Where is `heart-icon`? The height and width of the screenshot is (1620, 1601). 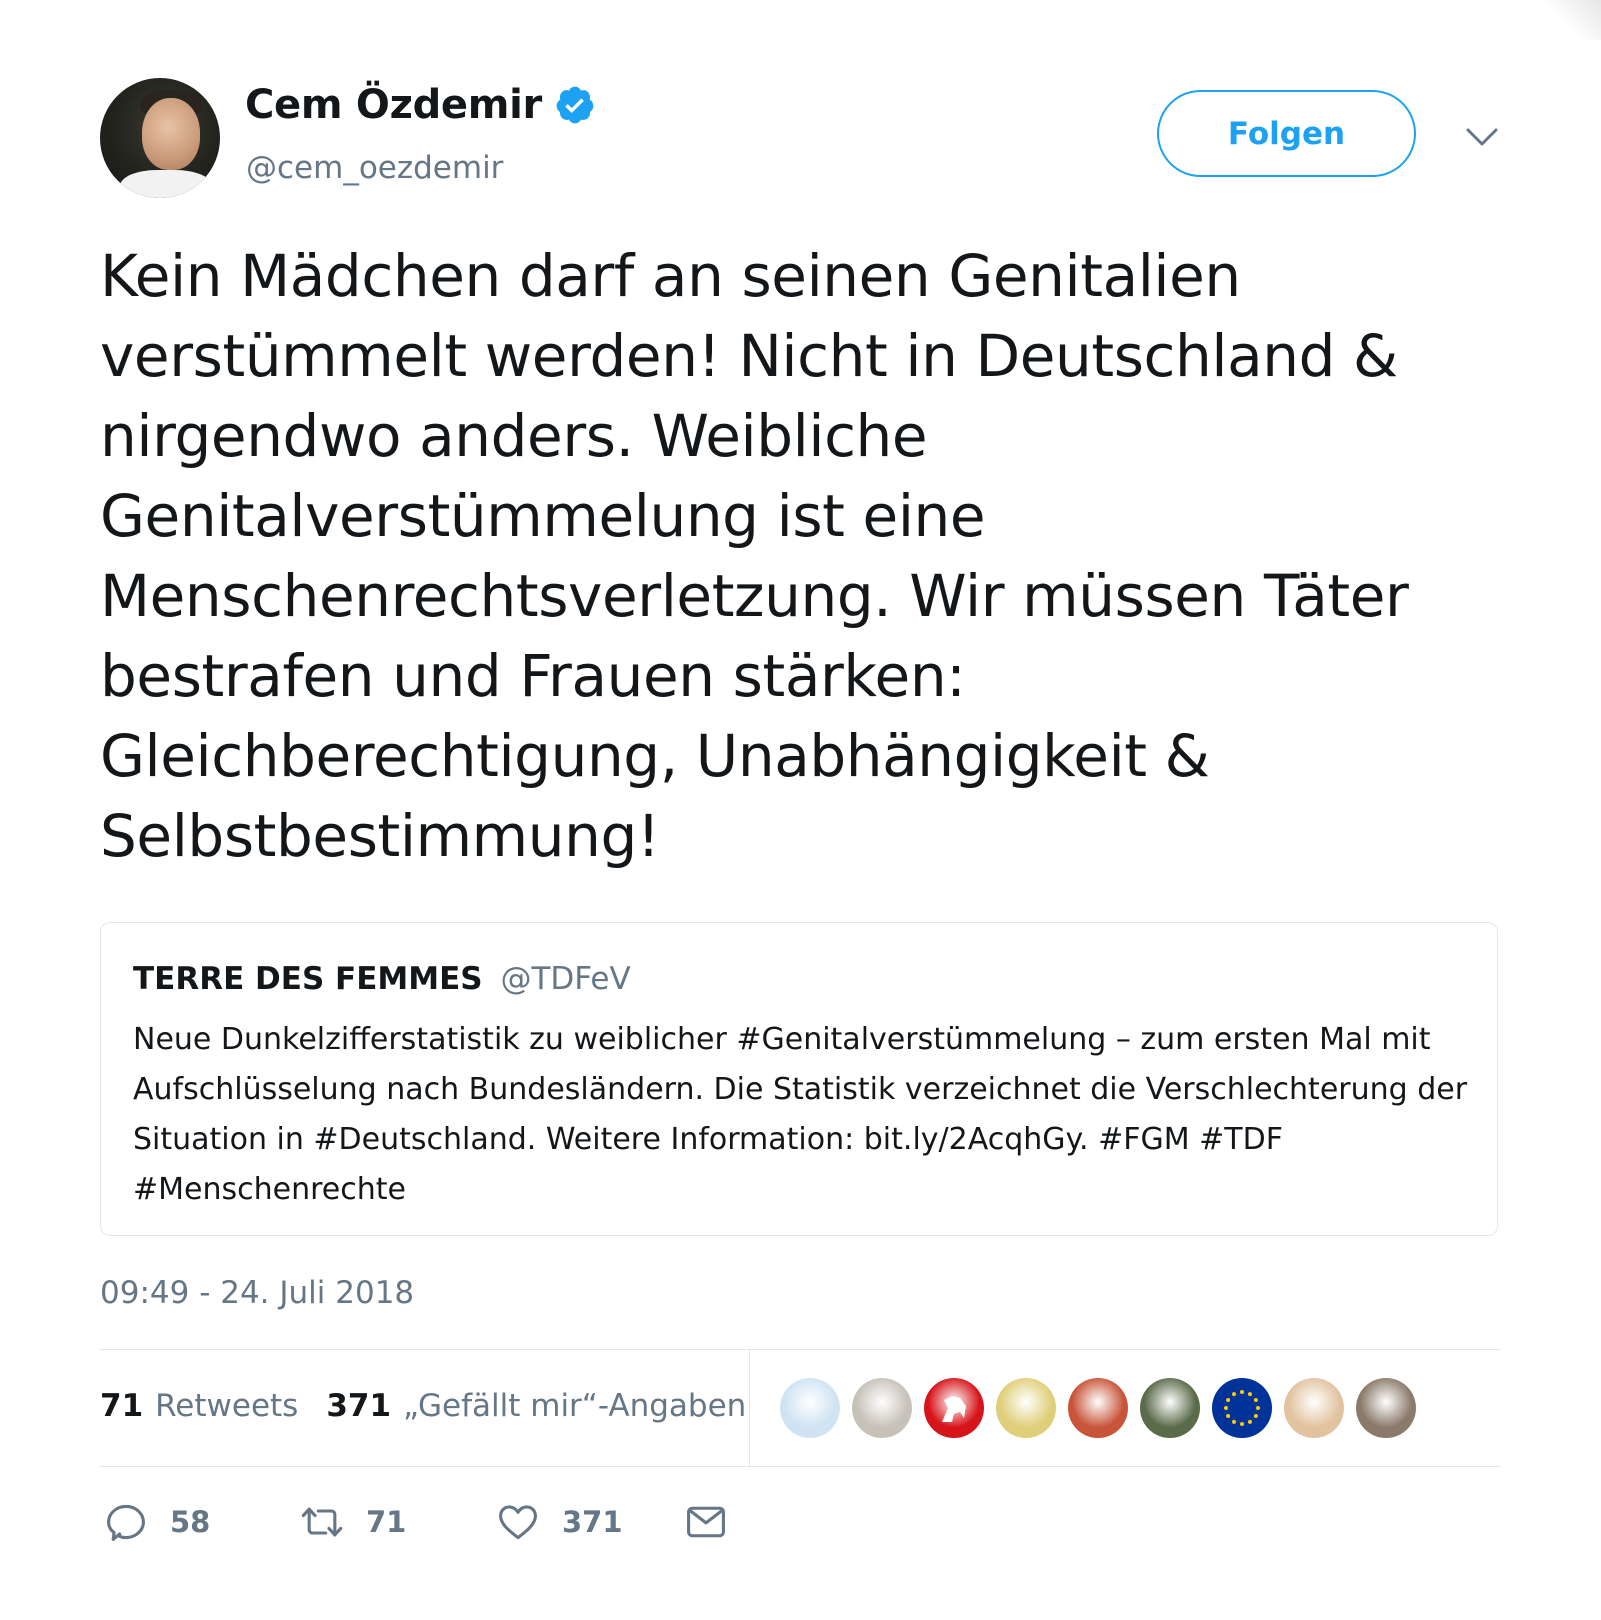
heart-icon is located at coordinates (518, 1522).